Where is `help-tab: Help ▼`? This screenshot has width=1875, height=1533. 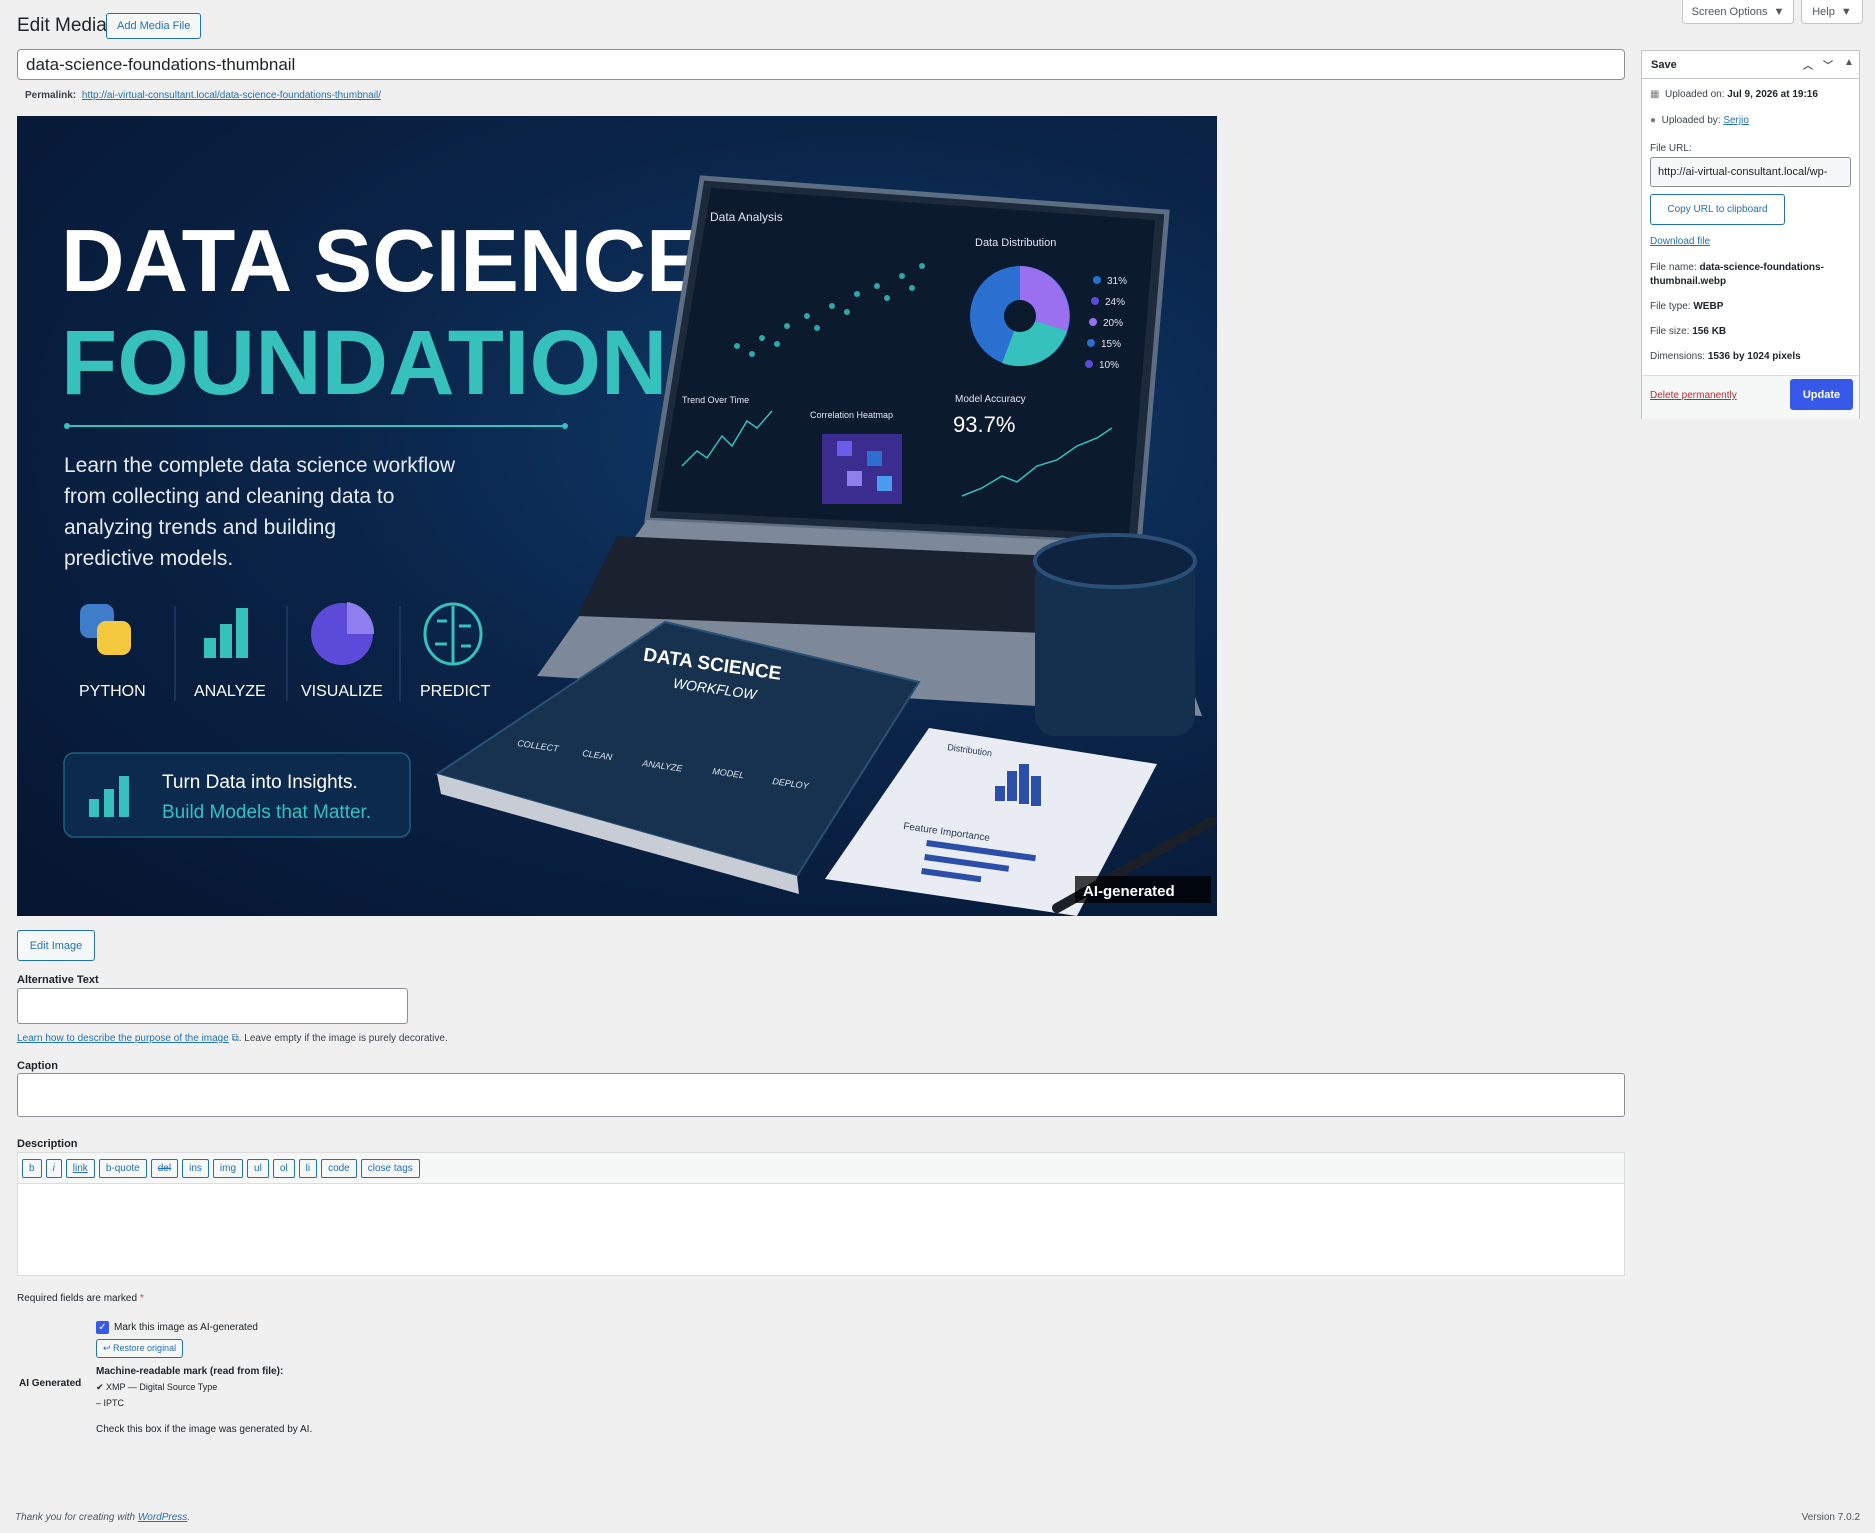 help-tab: Help ▼ is located at coordinates (1832, 12).